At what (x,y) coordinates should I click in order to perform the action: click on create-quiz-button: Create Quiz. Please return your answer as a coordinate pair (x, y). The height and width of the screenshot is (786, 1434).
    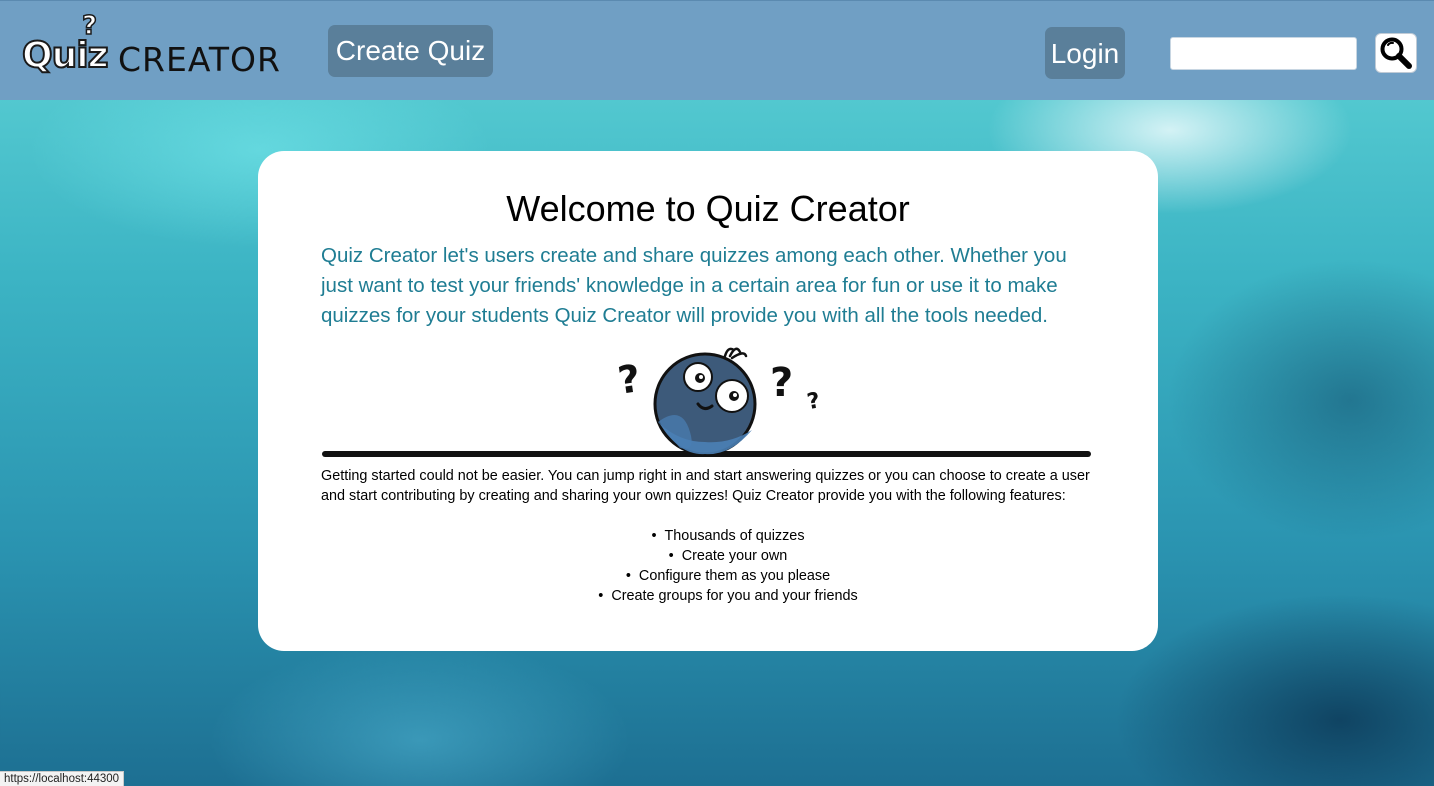
    Looking at the image, I should click on (410, 51).